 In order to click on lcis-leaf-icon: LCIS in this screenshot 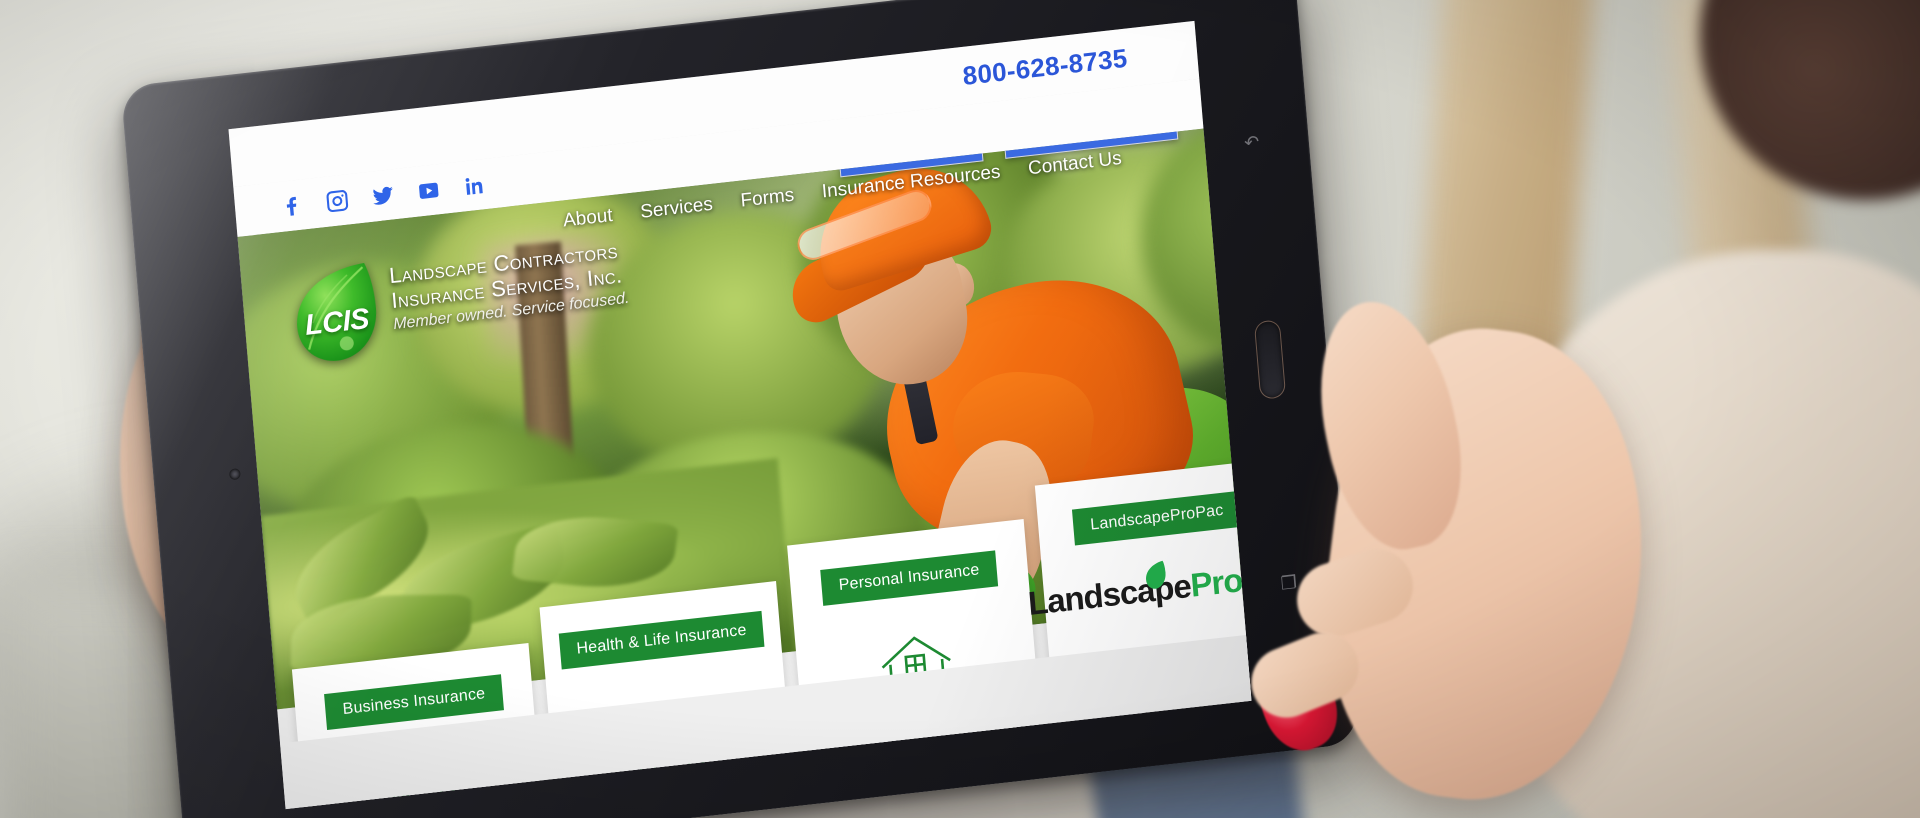, I will do `click(334, 313)`.